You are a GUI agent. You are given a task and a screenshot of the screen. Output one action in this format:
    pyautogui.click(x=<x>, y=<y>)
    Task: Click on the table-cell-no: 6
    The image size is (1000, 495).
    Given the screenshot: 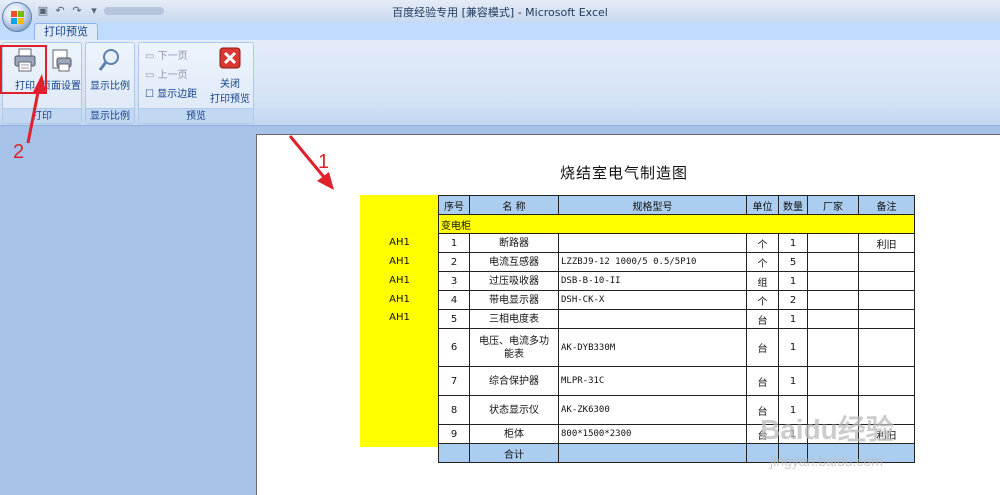 What is the action you would take?
    pyautogui.click(x=454, y=347)
    